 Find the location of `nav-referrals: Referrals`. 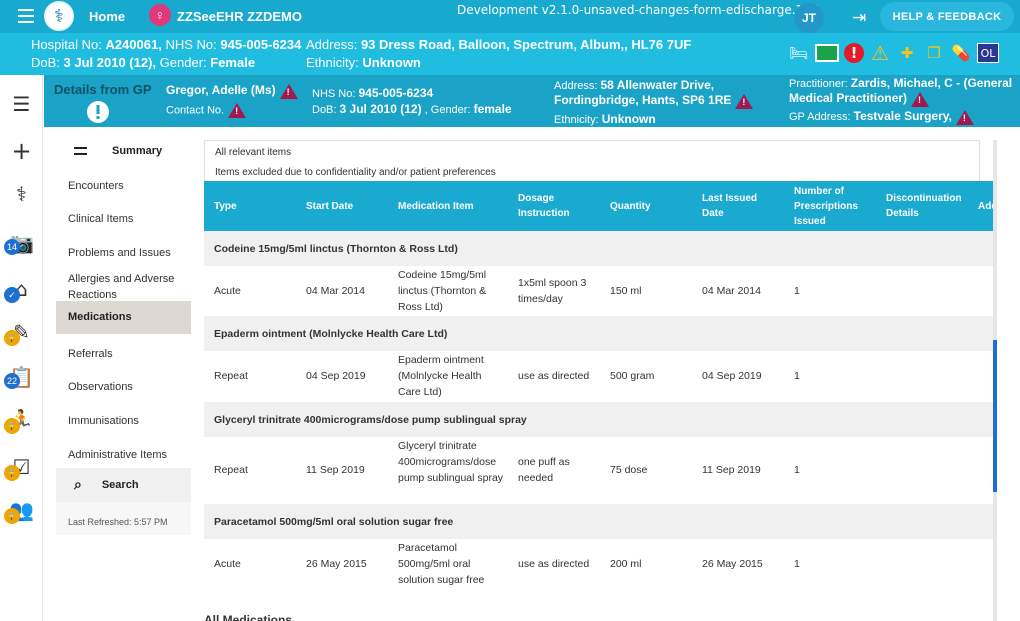

nav-referrals: Referrals is located at coordinates (123, 354).